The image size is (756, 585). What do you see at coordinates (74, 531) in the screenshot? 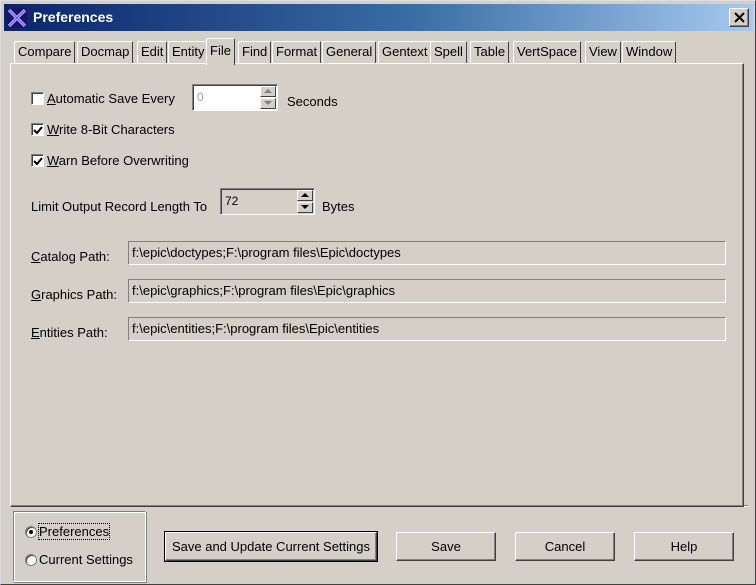
I see `preferences-radio-label: Preferences` at bounding box center [74, 531].